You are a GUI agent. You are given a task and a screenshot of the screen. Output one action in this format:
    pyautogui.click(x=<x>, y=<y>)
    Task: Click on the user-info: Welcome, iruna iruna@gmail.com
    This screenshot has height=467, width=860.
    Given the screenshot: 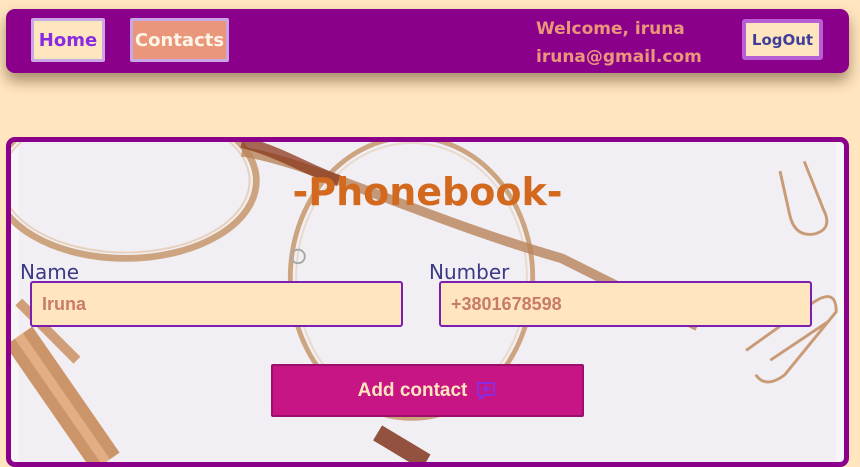 What is the action you would take?
    pyautogui.click(x=636, y=43)
    